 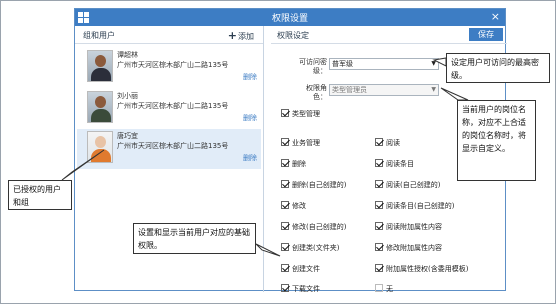 I want to click on callout-permissions: 设置和显示当前用户对应的基础权限。, so click(x=194, y=238).